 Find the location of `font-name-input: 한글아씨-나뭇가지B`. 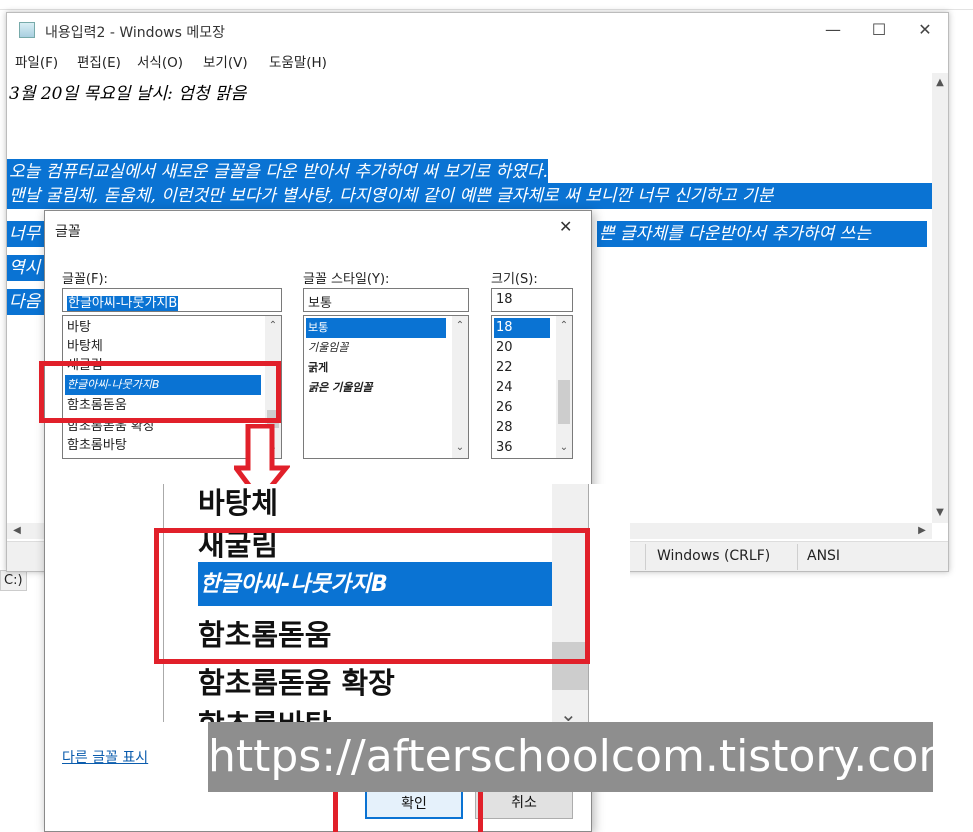

font-name-input: 한글아씨-나뭇가지B is located at coordinates (172, 300).